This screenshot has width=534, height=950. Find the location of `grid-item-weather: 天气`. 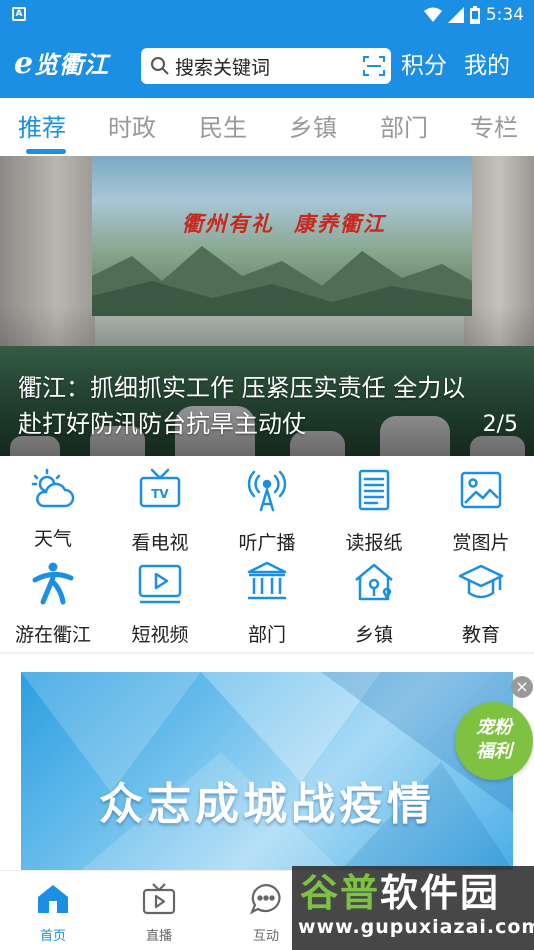

grid-item-weather: 天气 is located at coordinates (53, 503).